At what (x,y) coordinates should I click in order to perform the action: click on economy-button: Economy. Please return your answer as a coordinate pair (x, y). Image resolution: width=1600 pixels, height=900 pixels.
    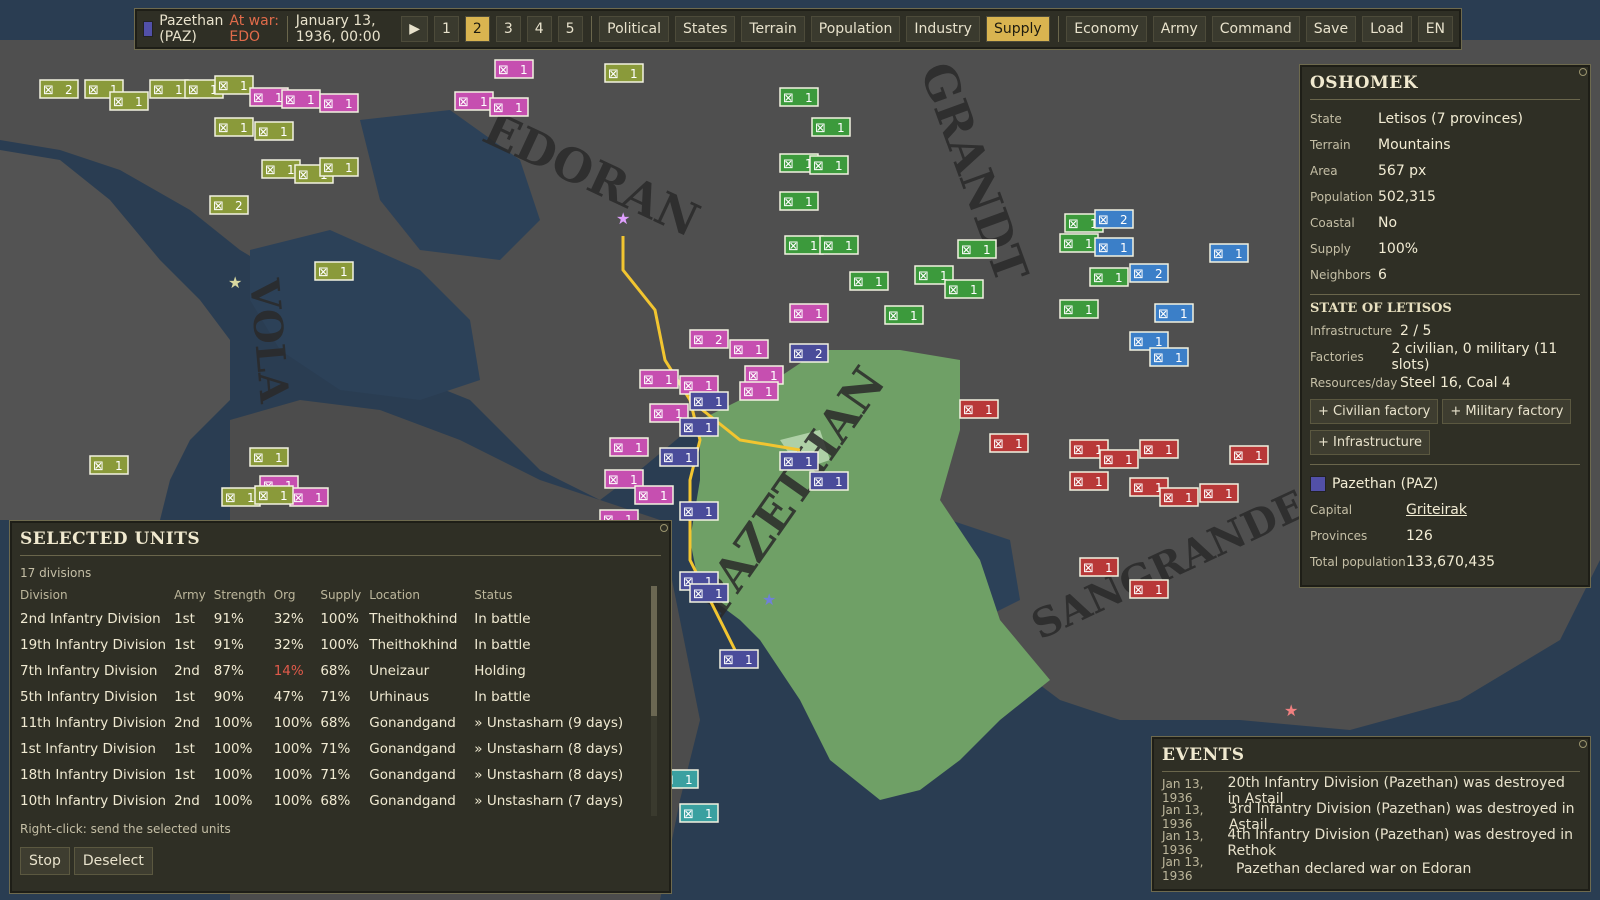
    Looking at the image, I should click on (1106, 29).